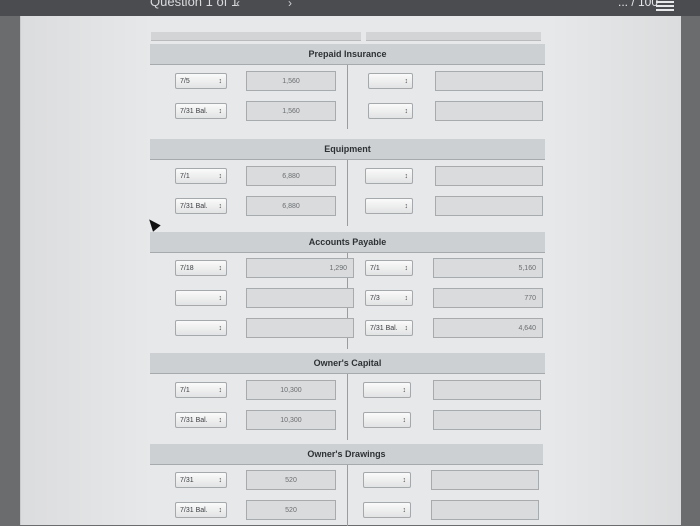 This screenshot has height=526, width=700. What do you see at coordinates (290, 5) in the screenshot?
I see `chevron-right-icon: ›` at bounding box center [290, 5].